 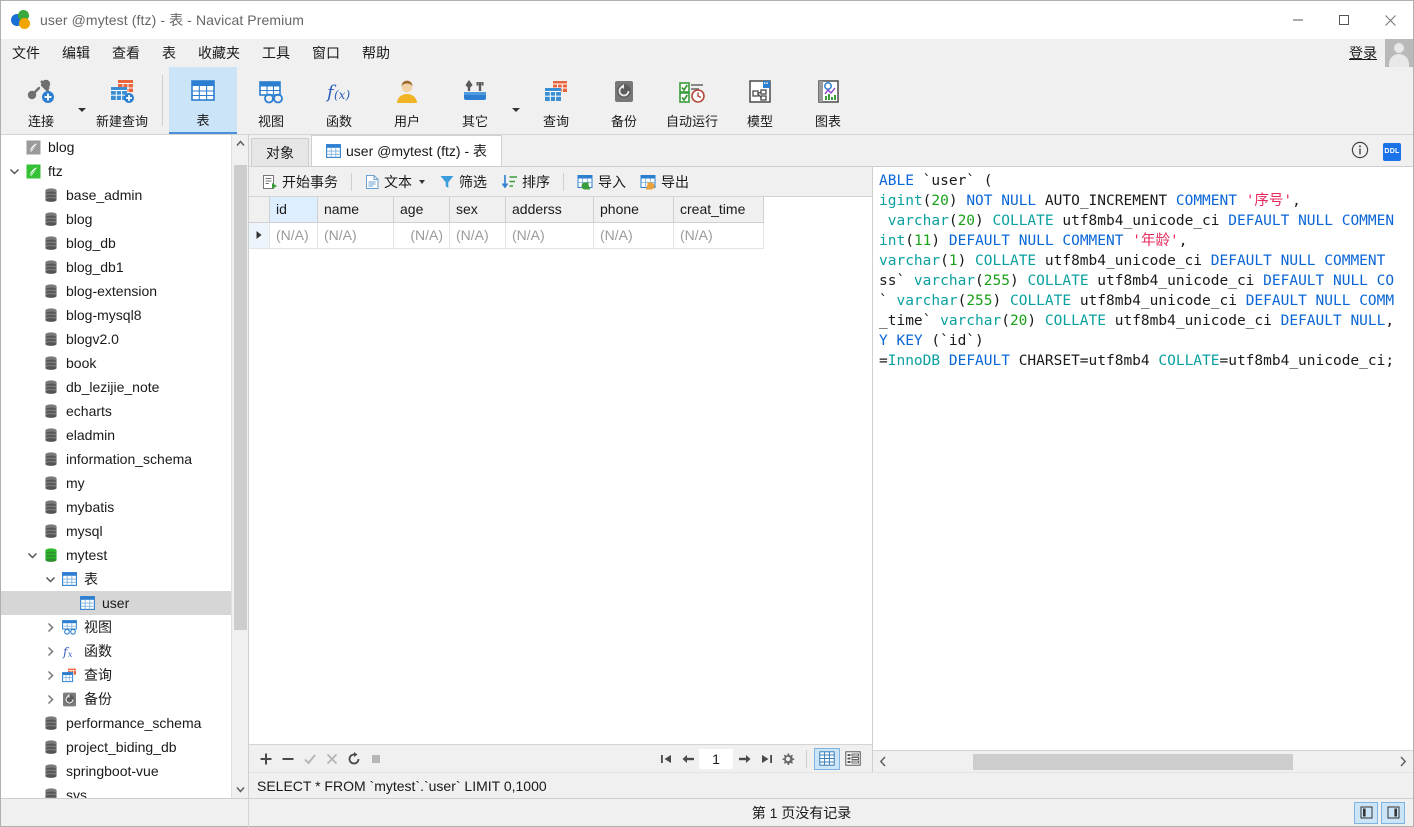 I want to click on grid-view-button, so click(x=827, y=758).